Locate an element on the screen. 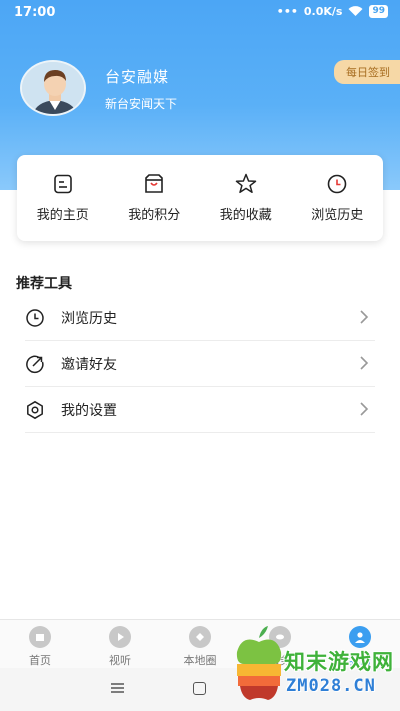  tool-item-history: 浏览历史 is located at coordinates (200, 318).